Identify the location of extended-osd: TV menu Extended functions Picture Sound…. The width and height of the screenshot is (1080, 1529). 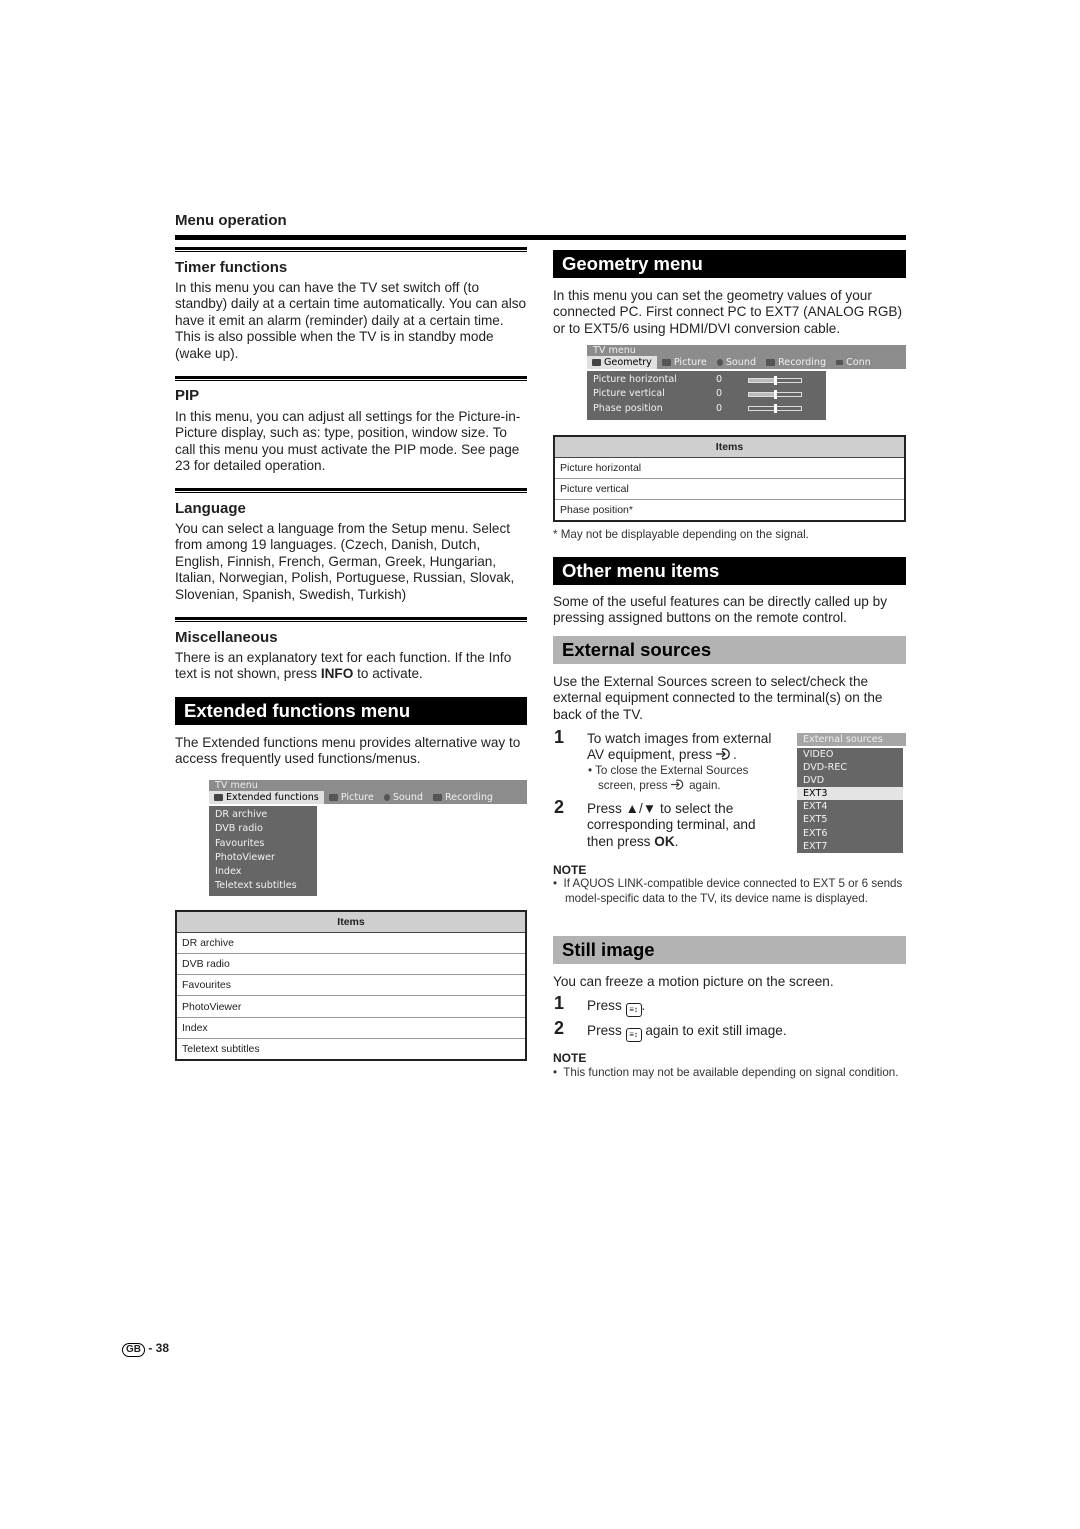
(368, 838).